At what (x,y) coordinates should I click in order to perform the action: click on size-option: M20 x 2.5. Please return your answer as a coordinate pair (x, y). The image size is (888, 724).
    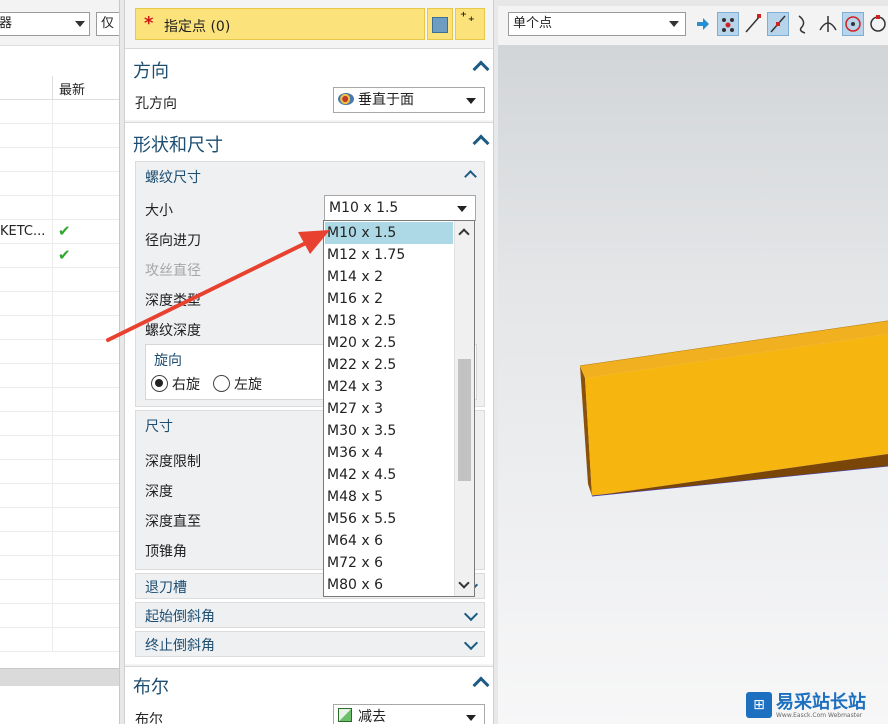
    Looking at the image, I should click on (389, 343).